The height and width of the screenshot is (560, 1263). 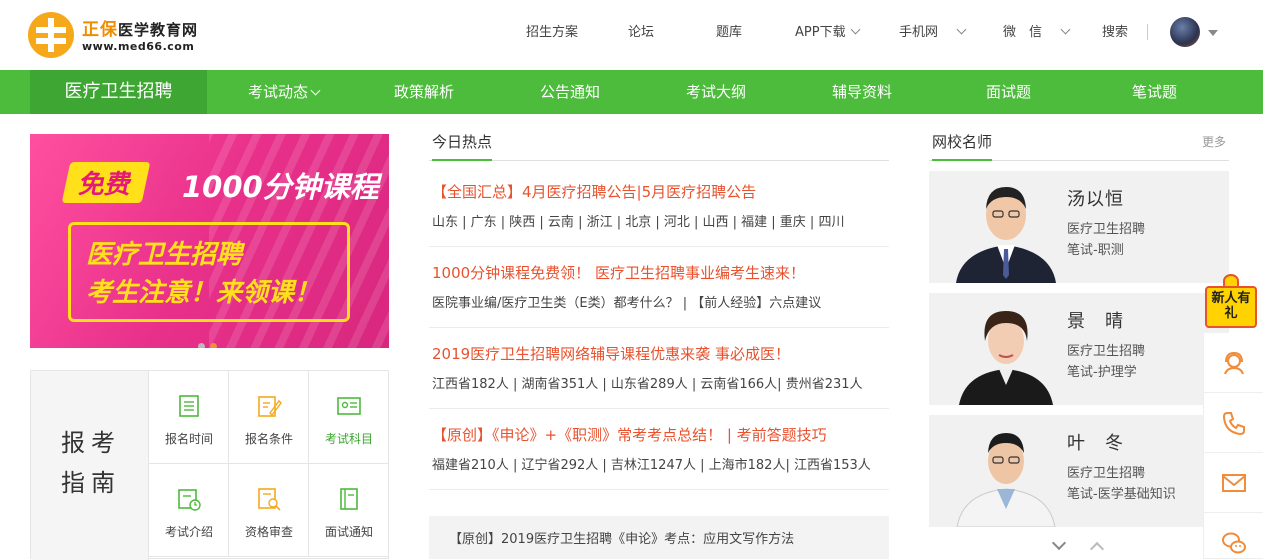 I want to click on topnav-app-download: APP下载, so click(x=828, y=33).